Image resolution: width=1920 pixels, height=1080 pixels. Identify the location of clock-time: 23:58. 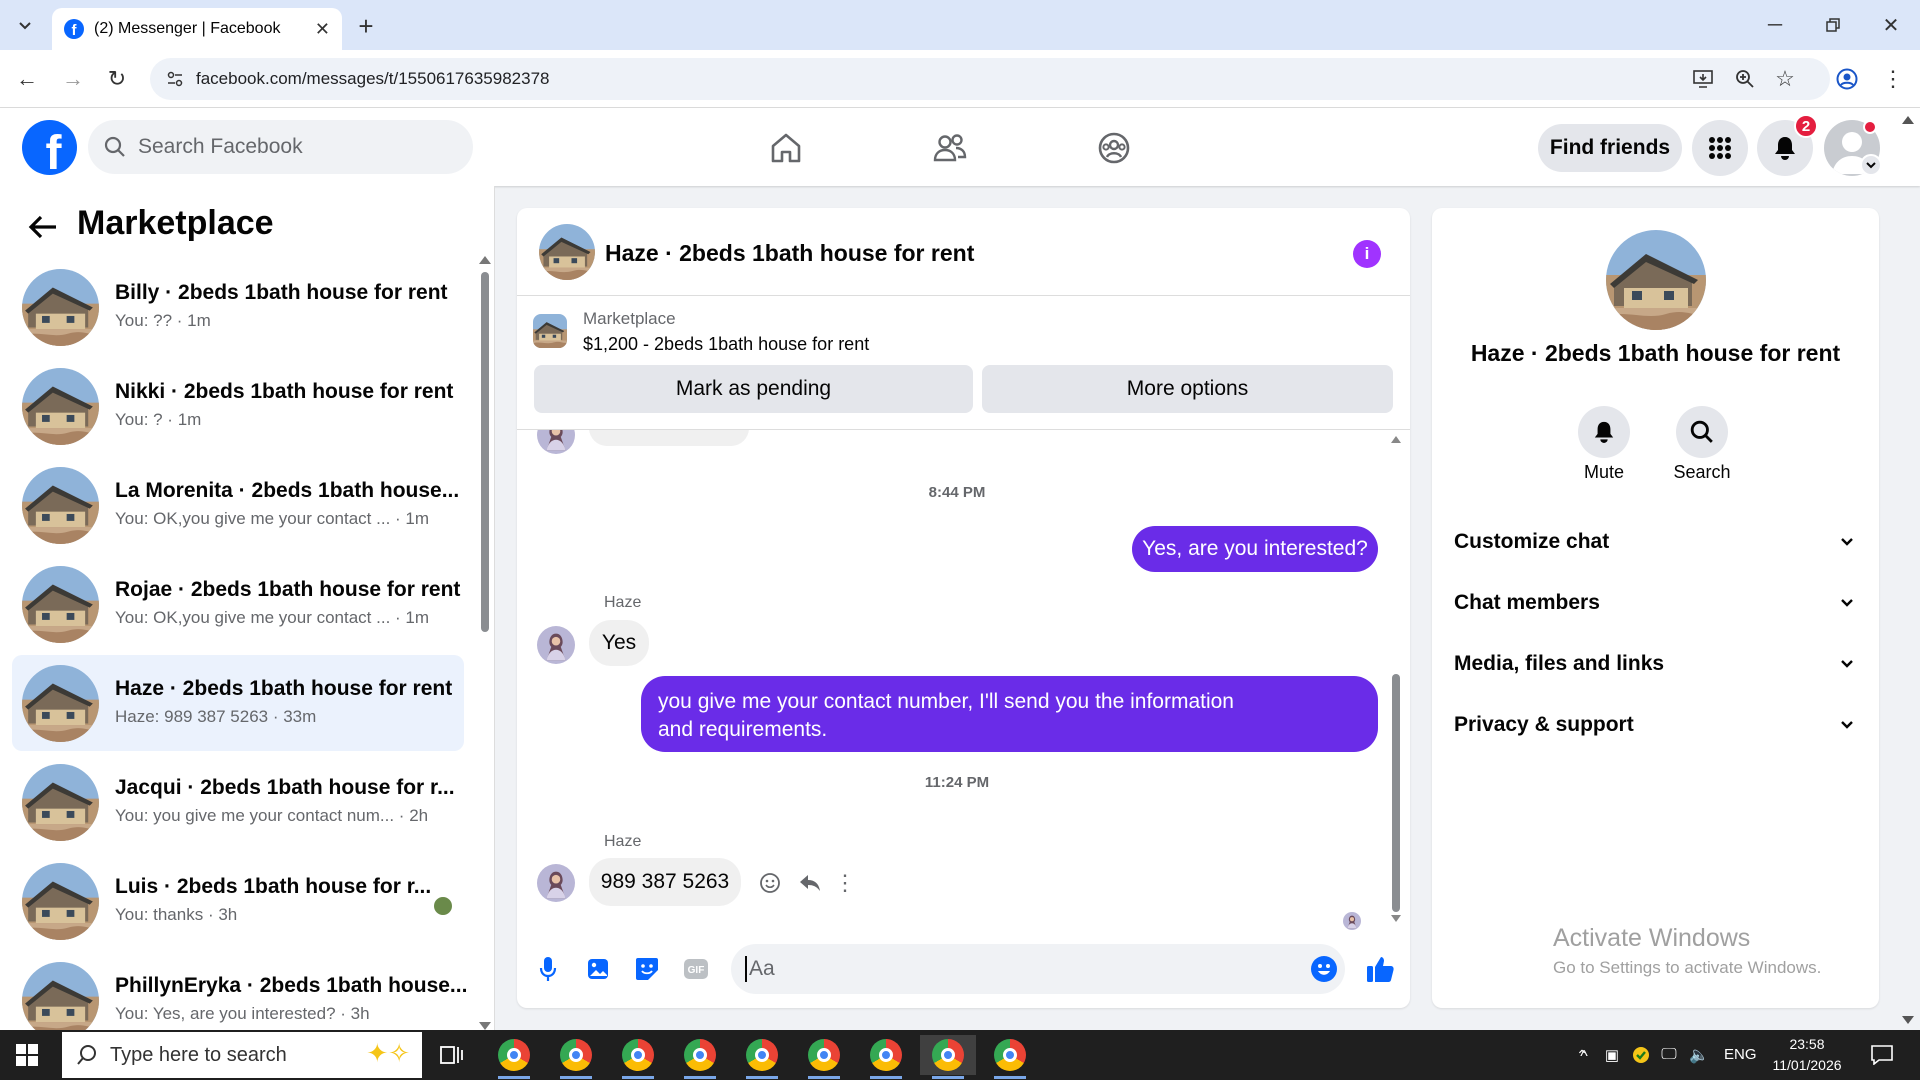
(1807, 1044).